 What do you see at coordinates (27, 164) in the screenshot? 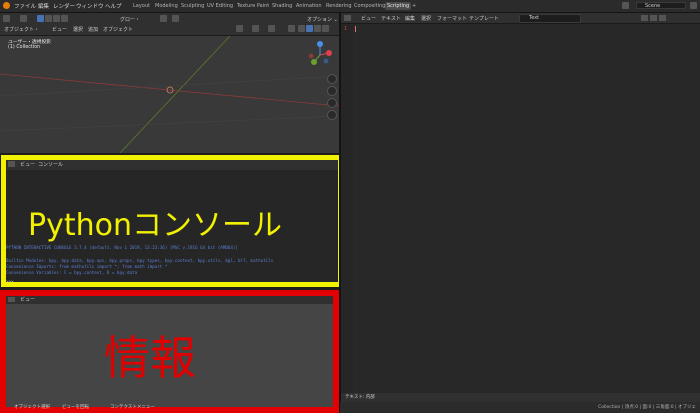
I see `console-menu-view: ビュー` at bounding box center [27, 164].